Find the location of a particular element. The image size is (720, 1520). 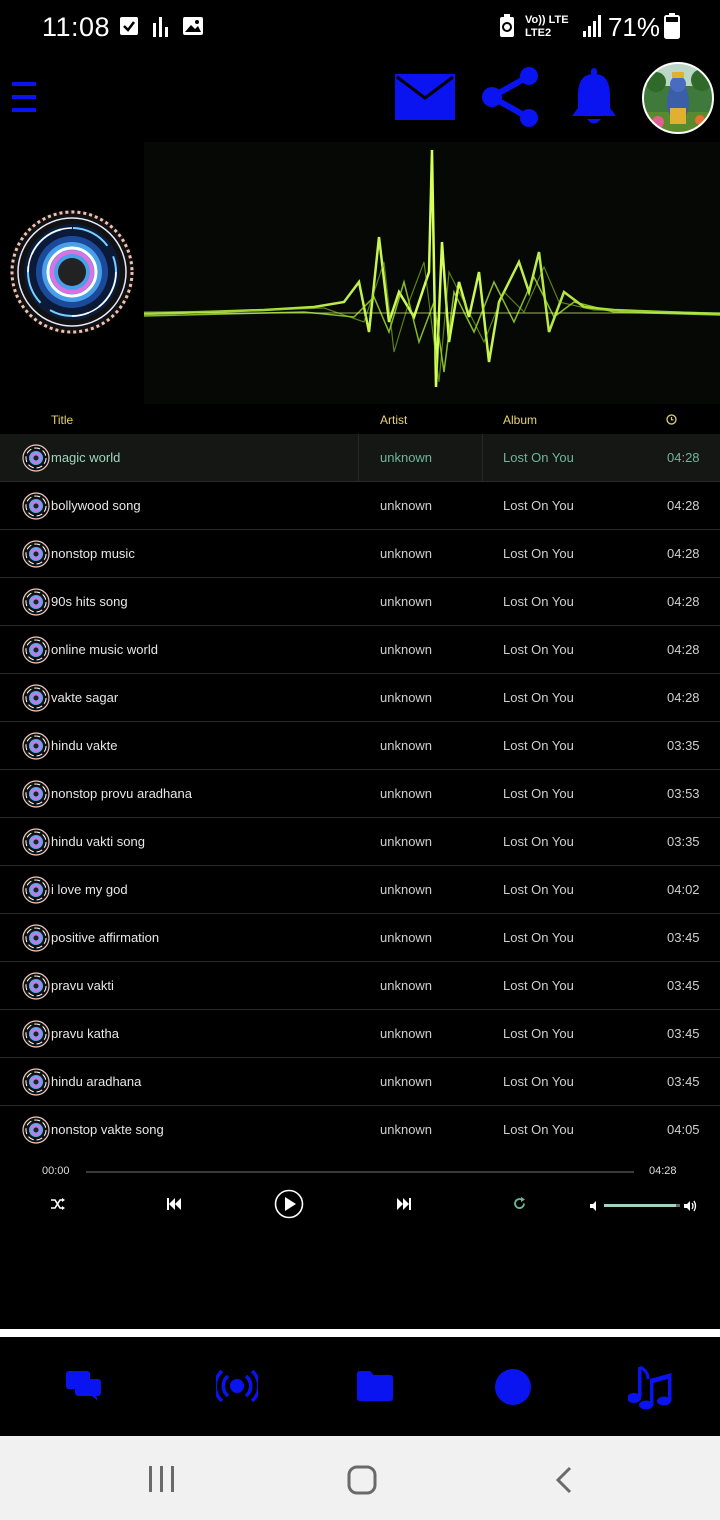

recent-apps-icon is located at coordinates (162, 1479).